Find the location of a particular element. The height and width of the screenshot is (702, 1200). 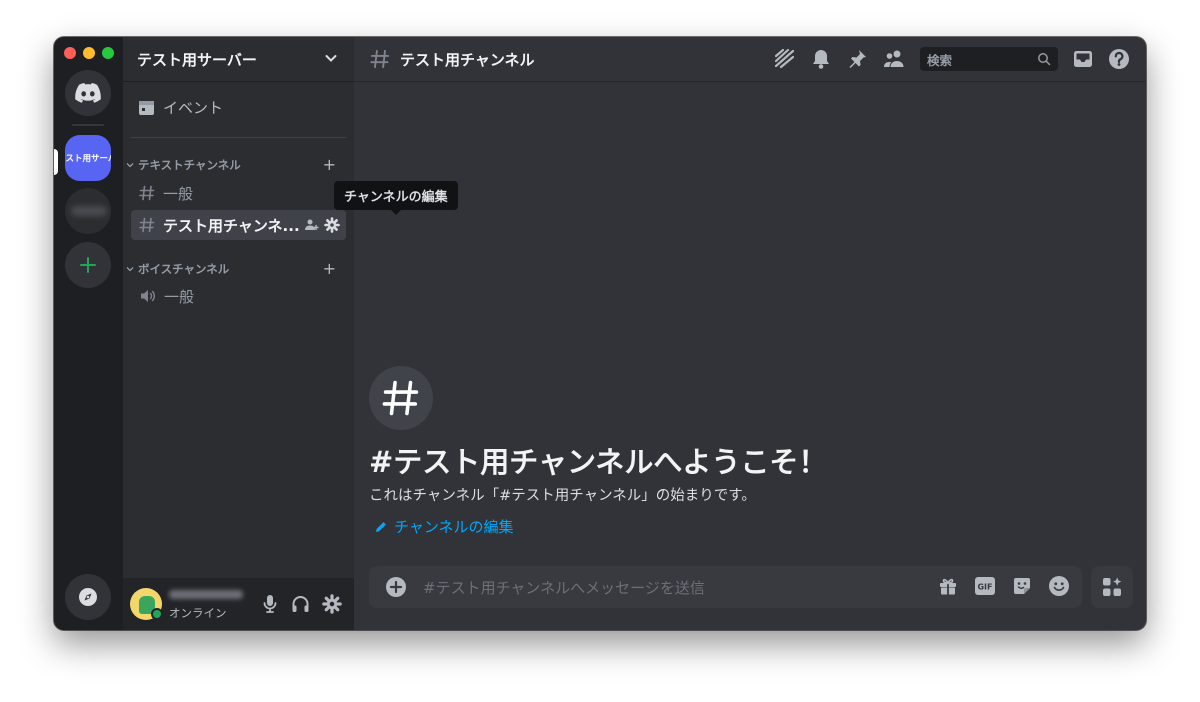

server-icon-label: テスト用サーバー is located at coordinates (88, 159).